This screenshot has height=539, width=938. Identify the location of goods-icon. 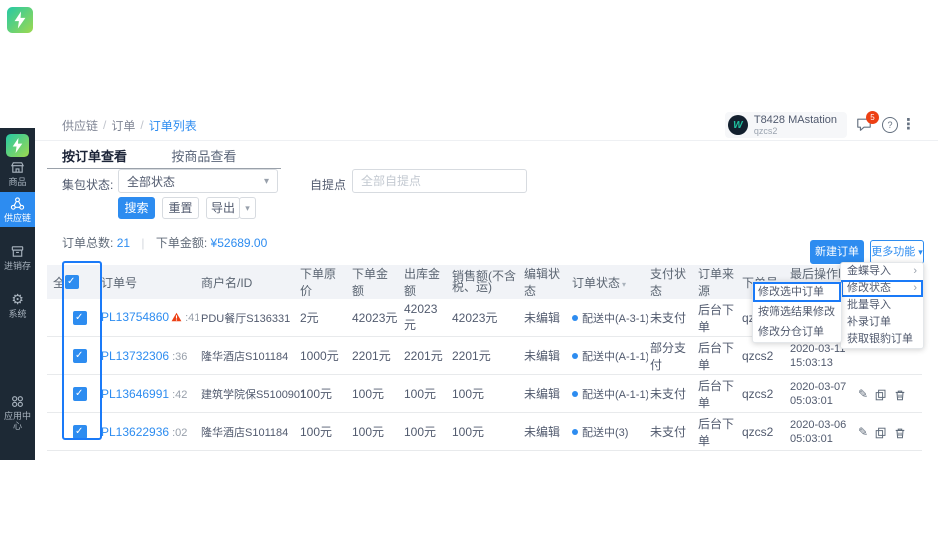
(17, 167).